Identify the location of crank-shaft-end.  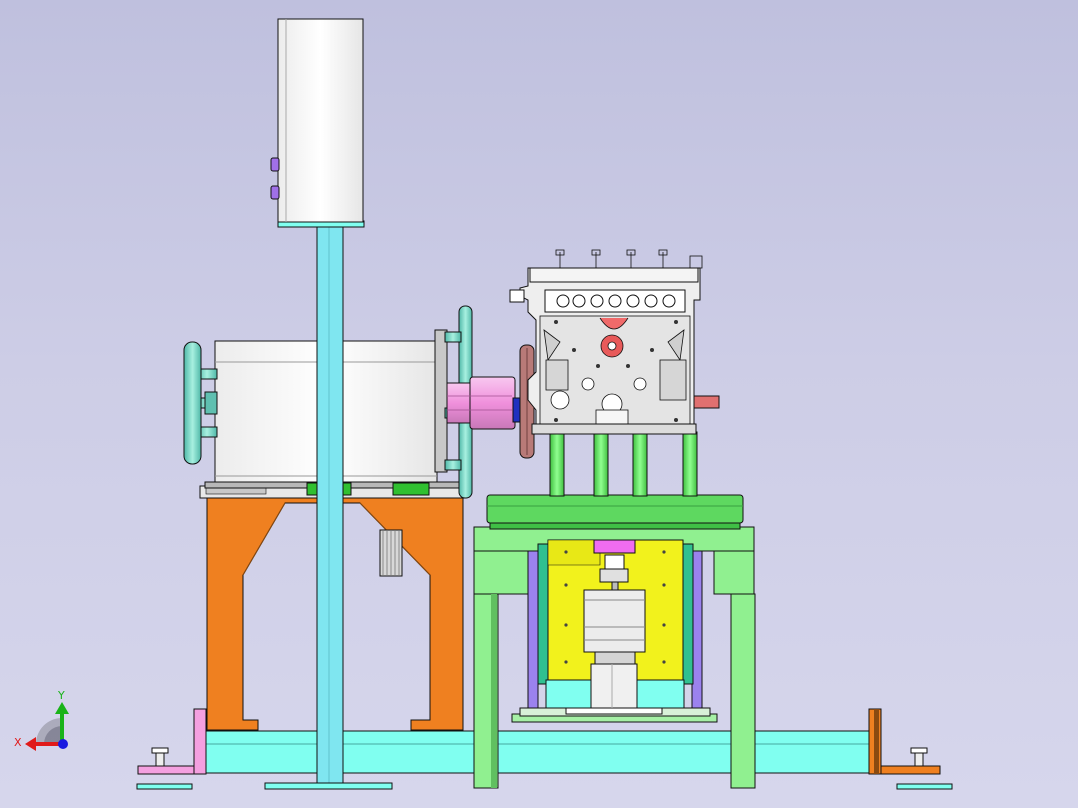
(706, 402).